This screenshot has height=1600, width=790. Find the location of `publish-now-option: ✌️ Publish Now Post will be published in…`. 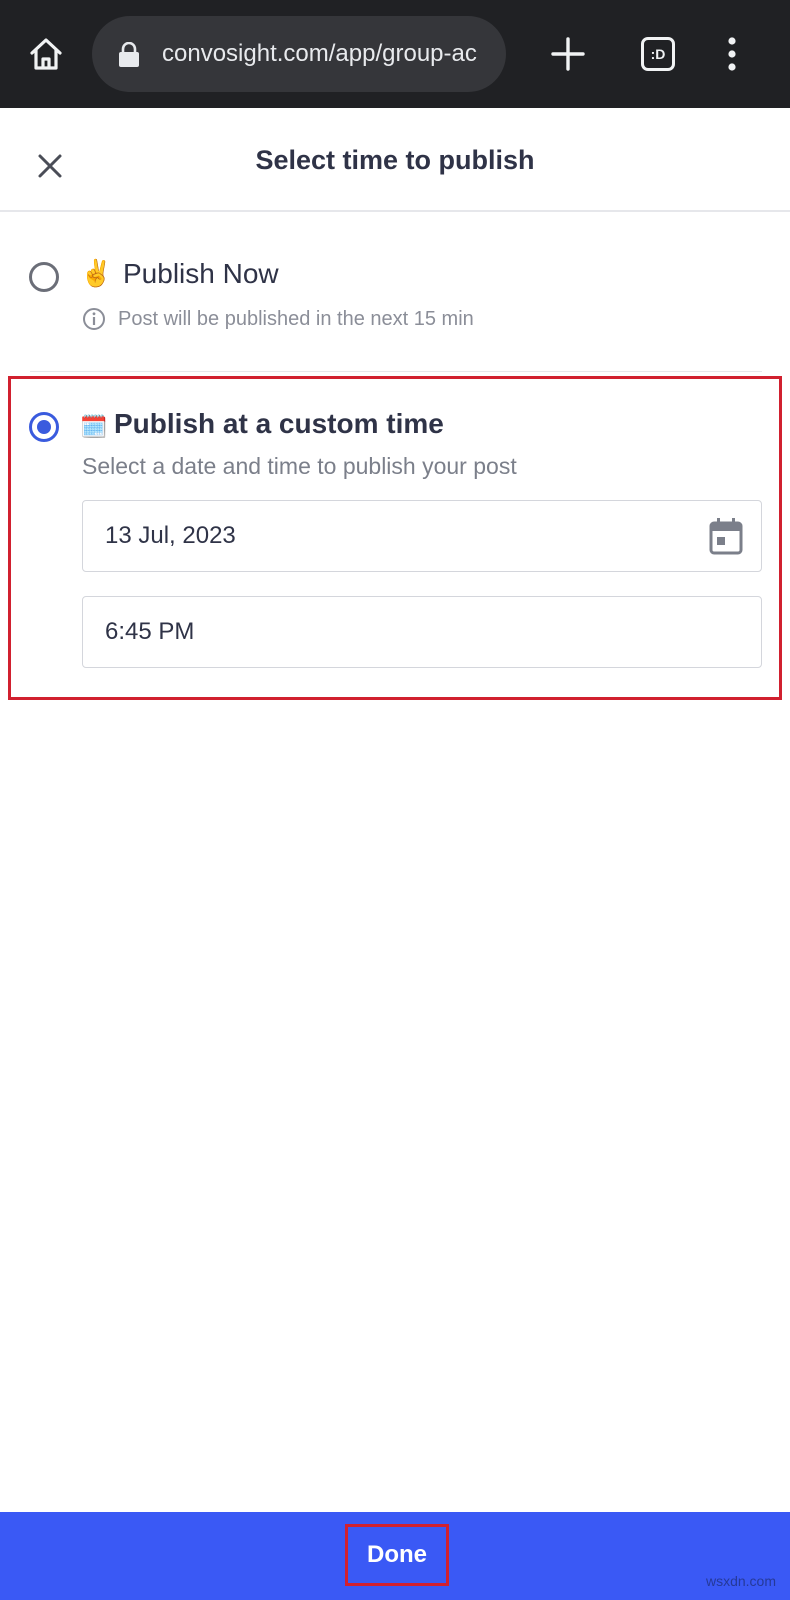

publish-now-option: ✌️ Publish Now Post will be published in… is located at coordinates (395, 300).